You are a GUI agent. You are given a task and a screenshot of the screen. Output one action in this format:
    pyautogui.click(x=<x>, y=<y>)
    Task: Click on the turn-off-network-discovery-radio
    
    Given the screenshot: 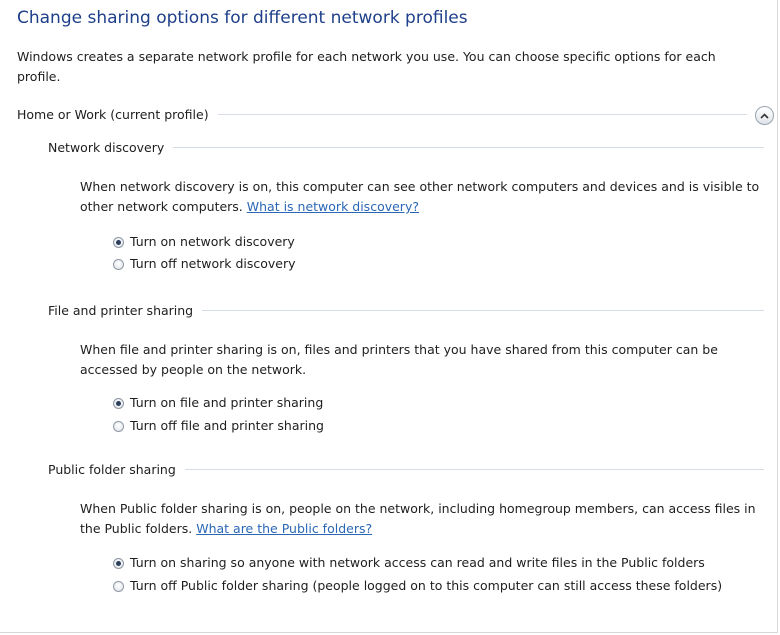 What is the action you would take?
    pyautogui.click(x=118, y=264)
    